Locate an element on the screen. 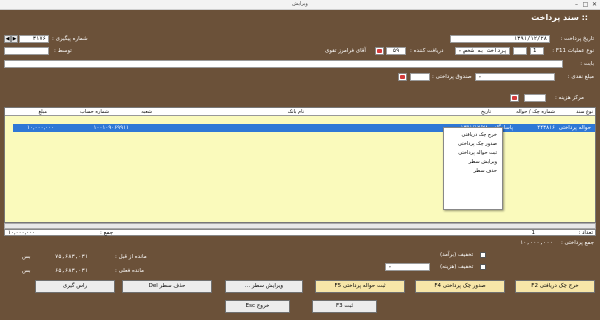 Image resolution: width=600 pixels, height=320 pixels. close-icon: ✕ is located at coordinates (594, 4).